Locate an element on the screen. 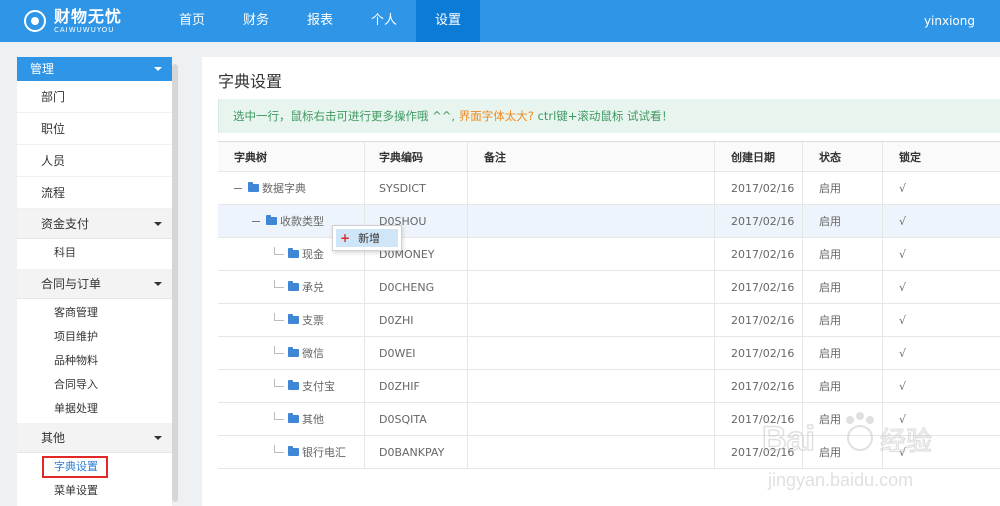  sidebar-item-subjects: 科目 is located at coordinates (94, 253).